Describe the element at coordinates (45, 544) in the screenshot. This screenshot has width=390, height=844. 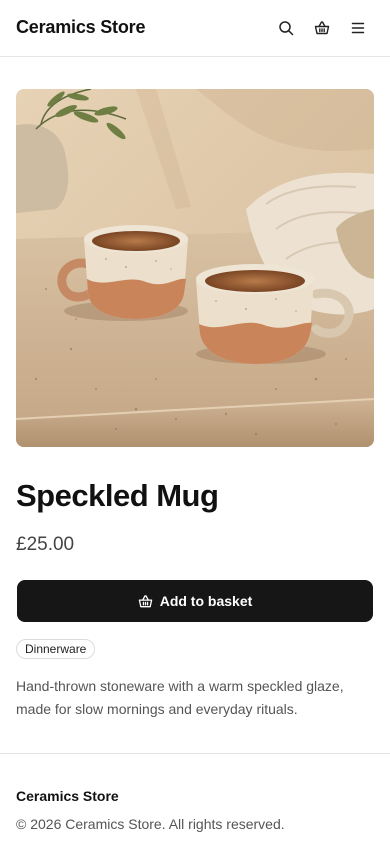
I see `product-price: £25.00` at that location.